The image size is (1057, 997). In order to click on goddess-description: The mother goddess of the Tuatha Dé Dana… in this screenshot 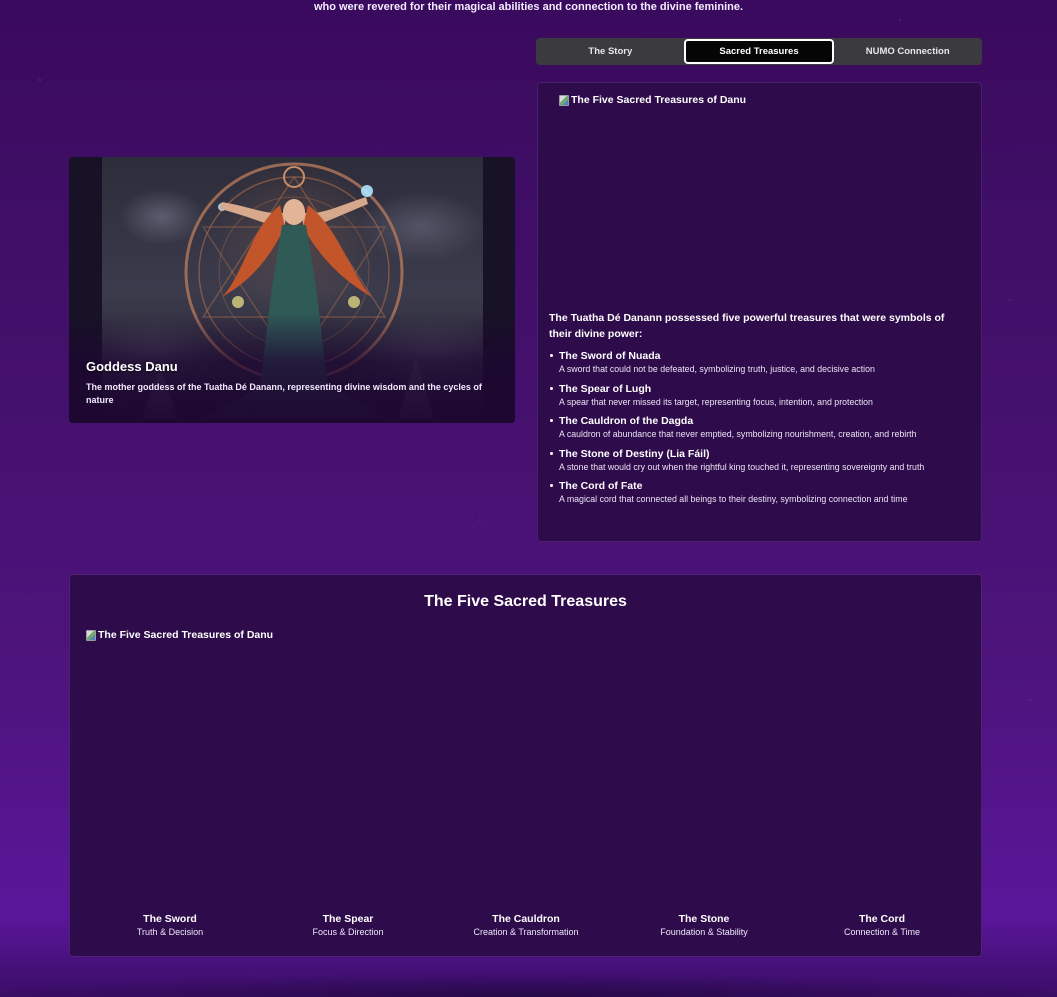, I will do `click(284, 393)`.